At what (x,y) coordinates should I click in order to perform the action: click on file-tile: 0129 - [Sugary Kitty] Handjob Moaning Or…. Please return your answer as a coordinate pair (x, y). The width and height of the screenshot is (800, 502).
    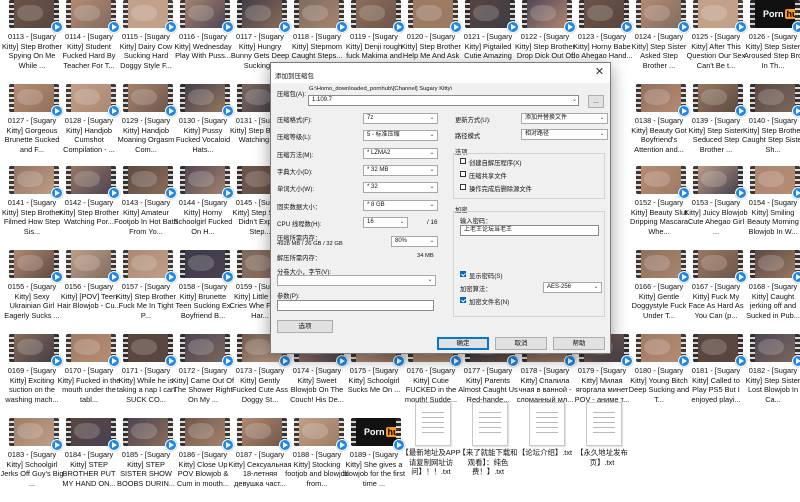
    Looking at the image, I should click on (146, 126).